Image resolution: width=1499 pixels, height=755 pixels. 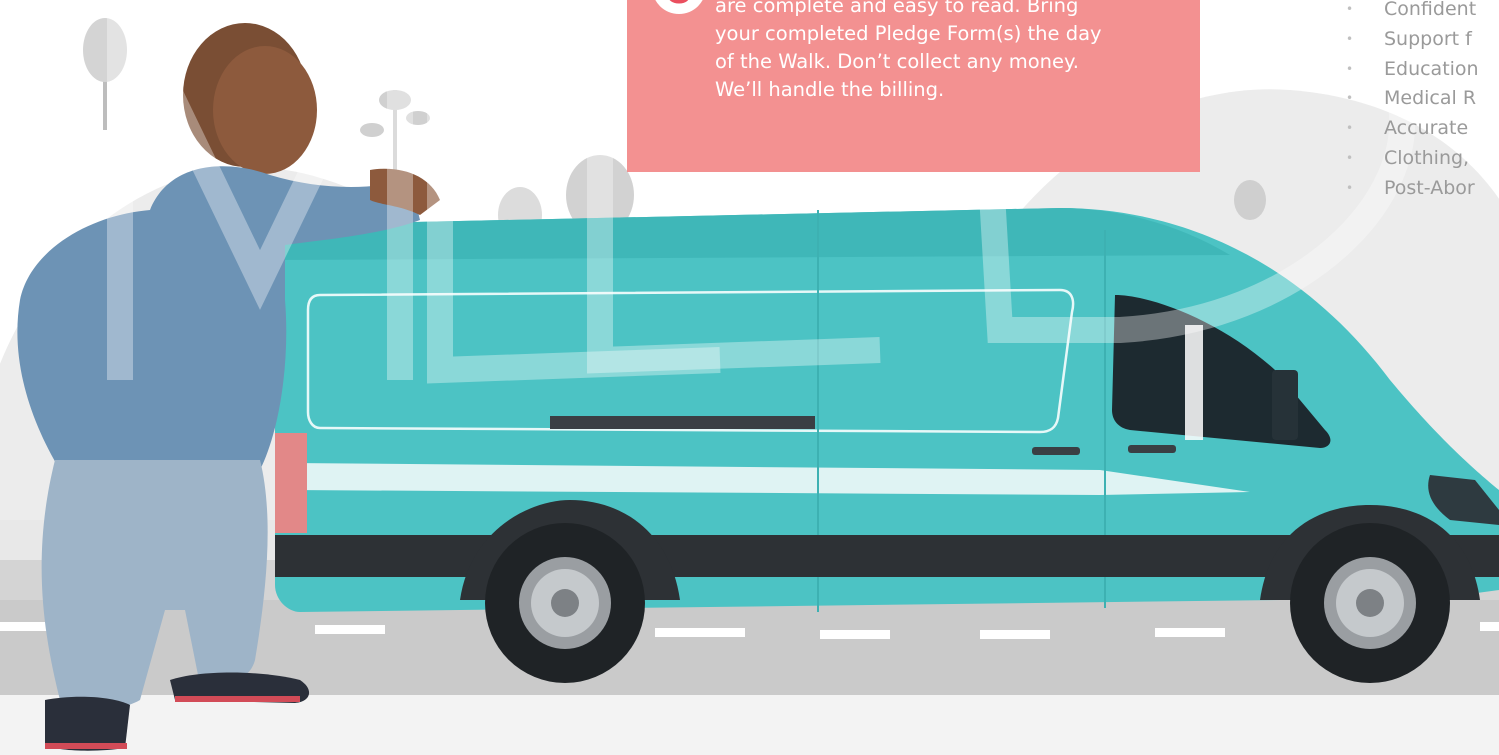 What do you see at coordinates (1427, 157) in the screenshot?
I see `services-item-text: Clothing,` at bounding box center [1427, 157].